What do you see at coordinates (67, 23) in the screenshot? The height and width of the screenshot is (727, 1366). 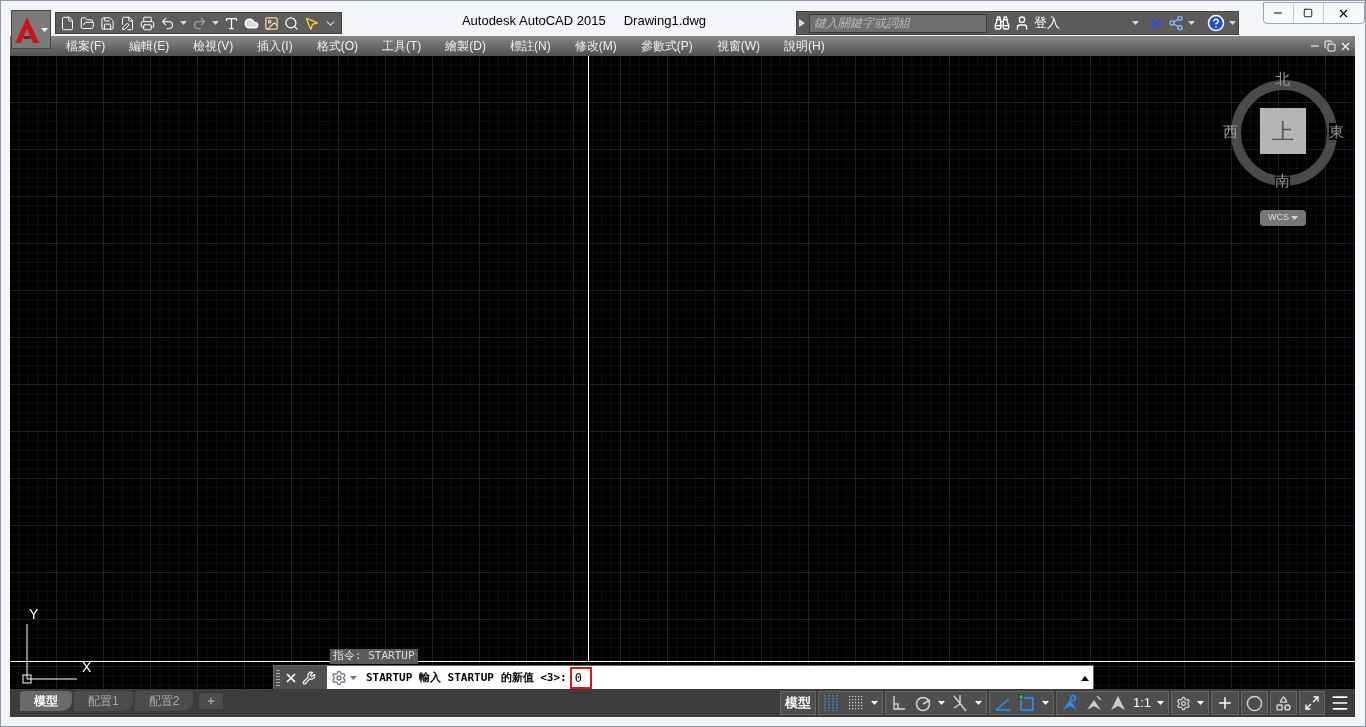 I see `new-file-icon` at bounding box center [67, 23].